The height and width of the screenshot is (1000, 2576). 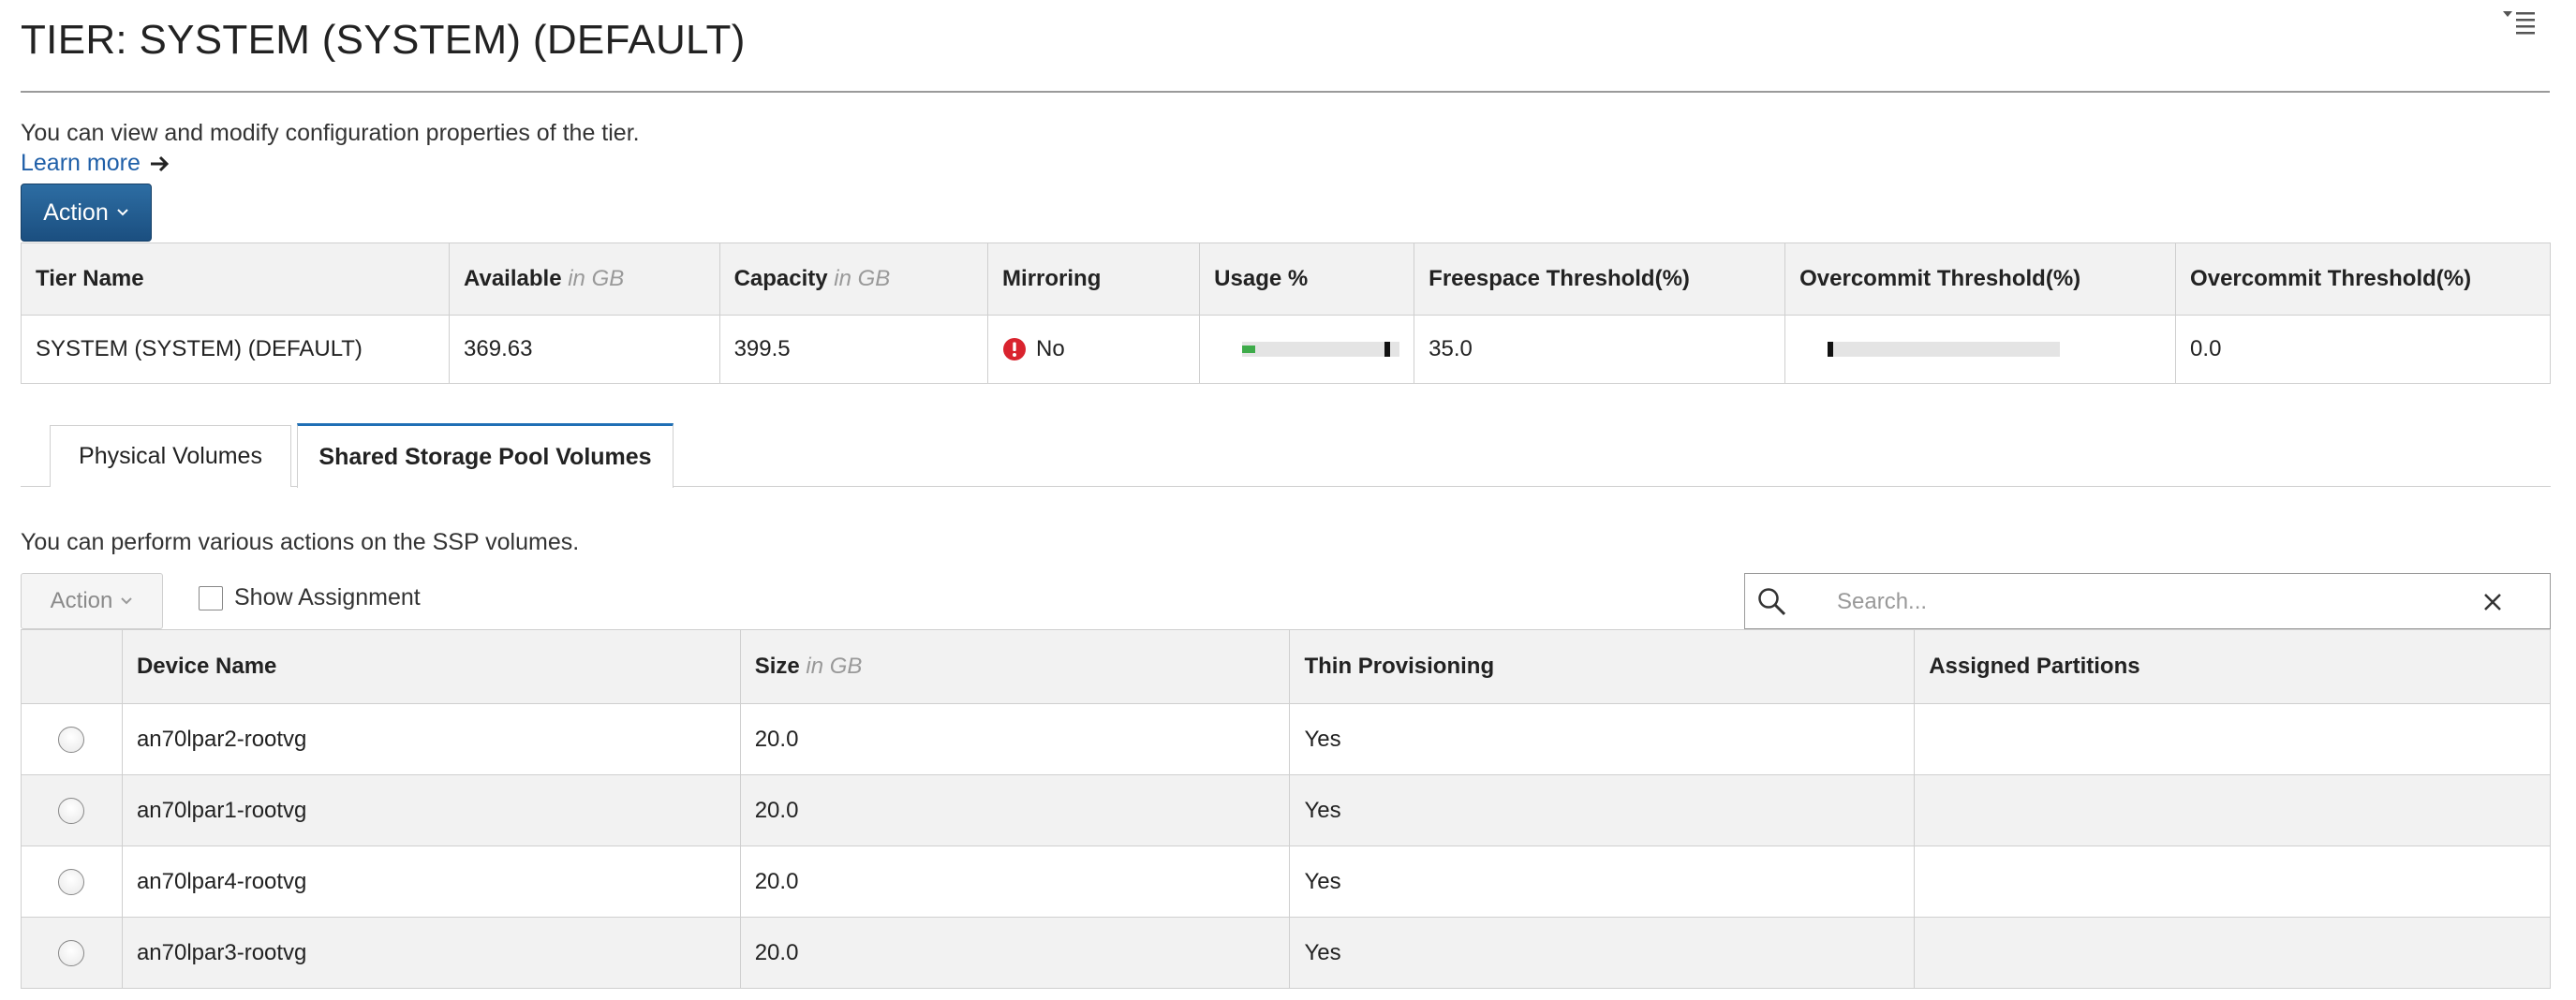 What do you see at coordinates (82, 600) in the screenshot?
I see `ssp-action-label: Action` at bounding box center [82, 600].